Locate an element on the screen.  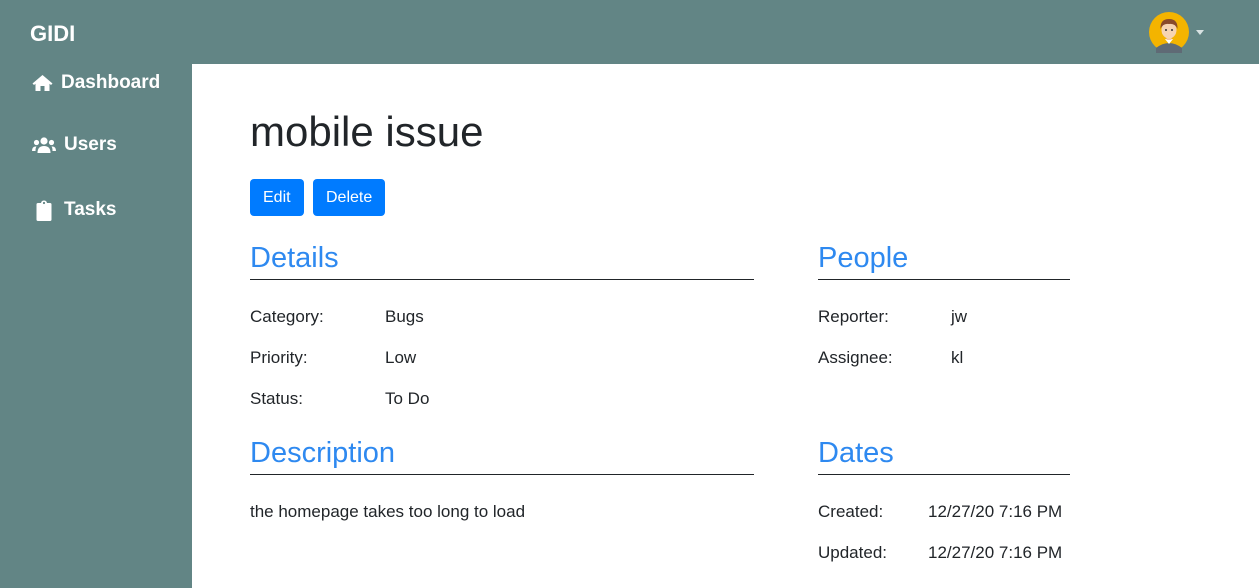
description-text: the homepage takes too long to load is located at coordinates (388, 511).